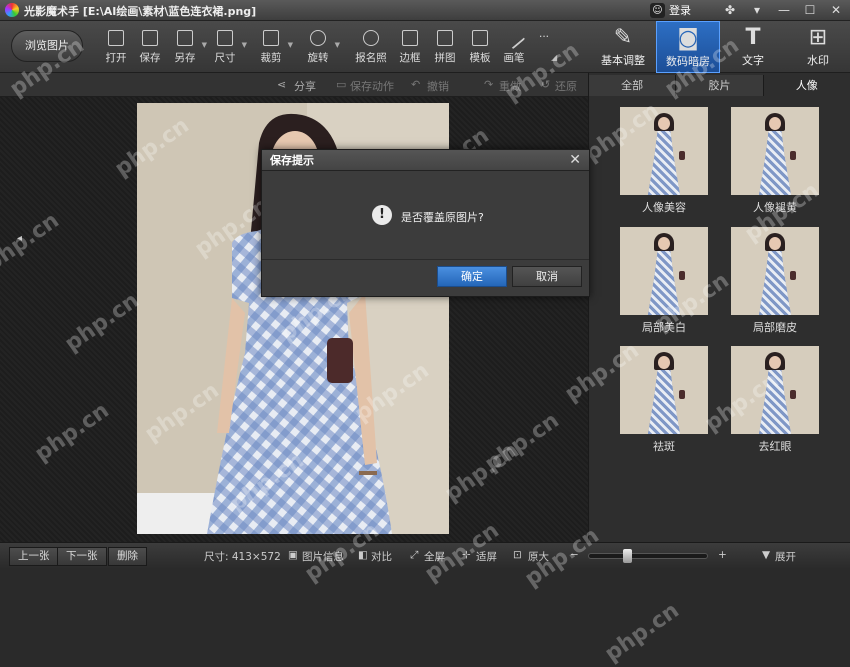 This screenshot has height=667, width=850. What do you see at coordinates (543, 37) in the screenshot?
I see `more-label: ···` at bounding box center [543, 37].